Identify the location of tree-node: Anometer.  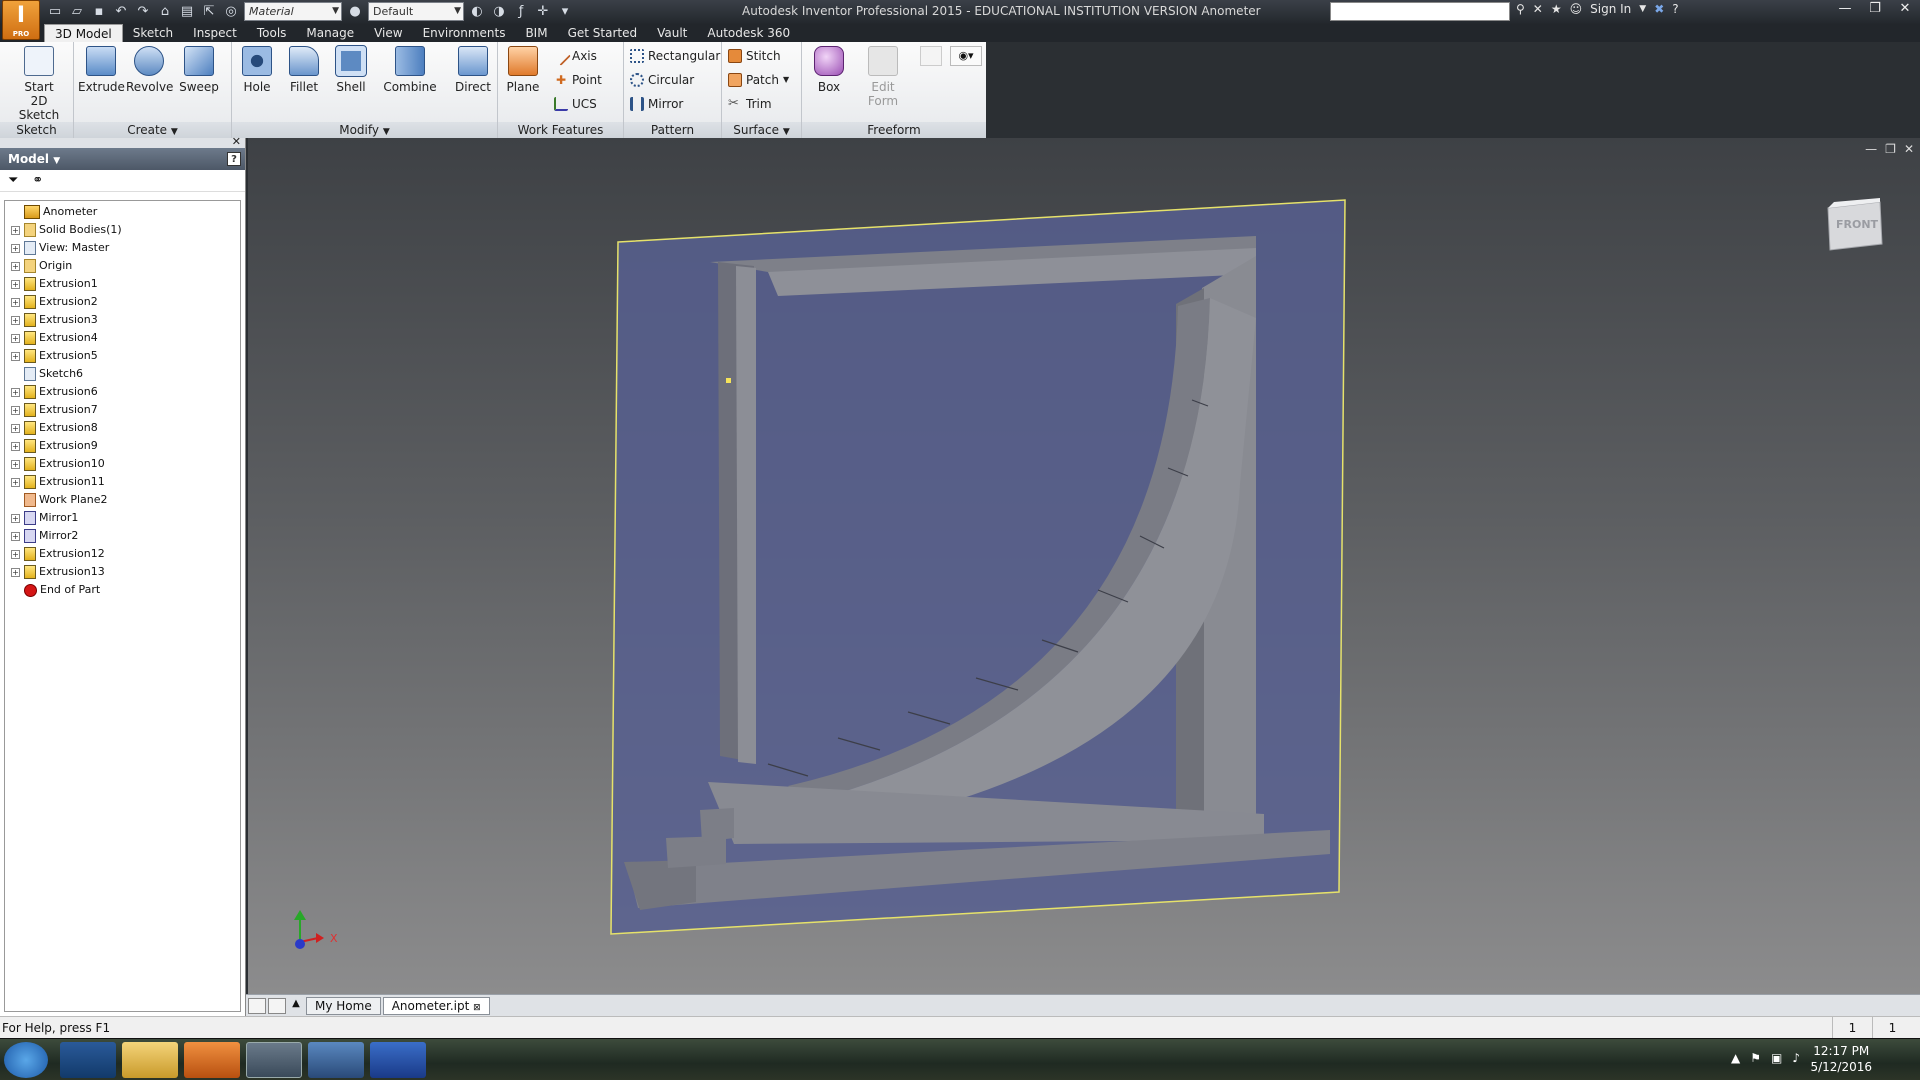
(122, 212).